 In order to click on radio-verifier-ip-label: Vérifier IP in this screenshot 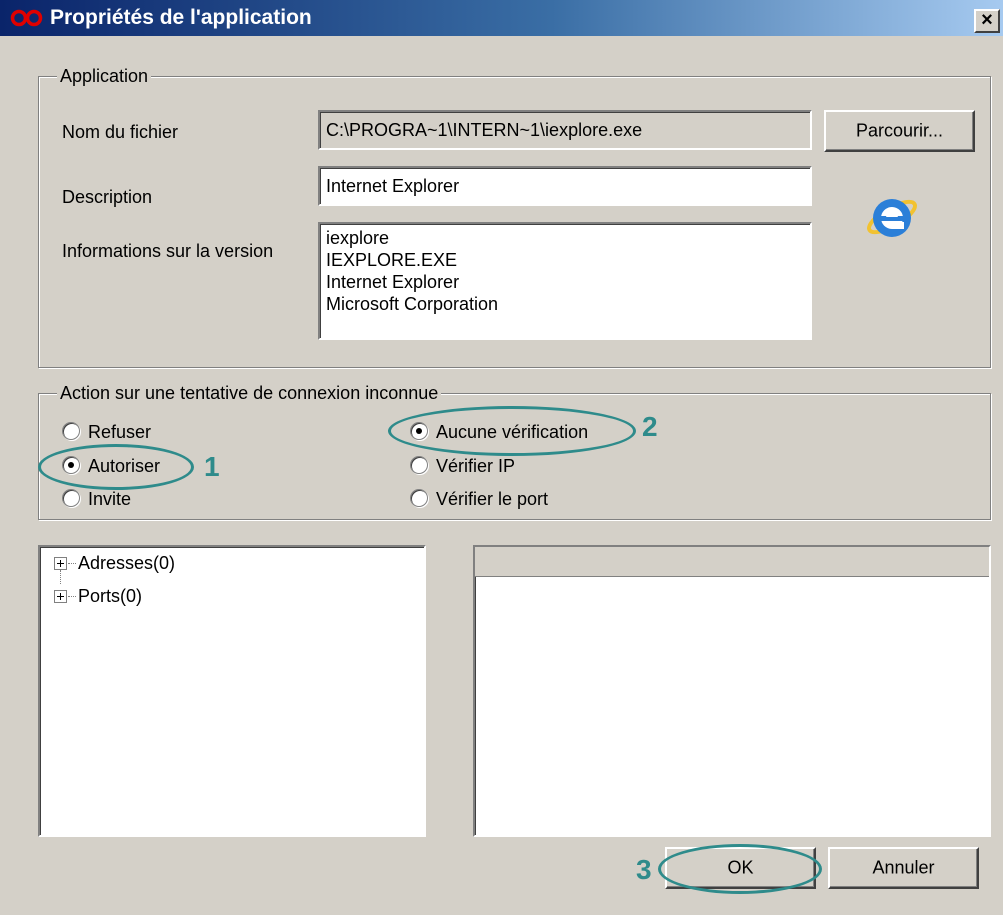, I will do `click(476, 466)`.